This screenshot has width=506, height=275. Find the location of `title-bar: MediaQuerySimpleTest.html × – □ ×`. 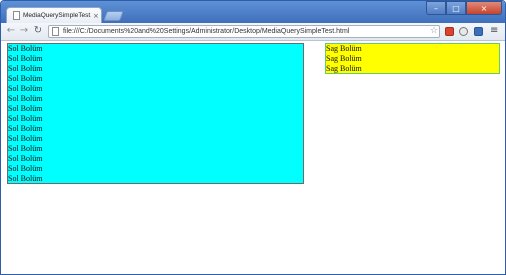

title-bar: MediaQuerySimpleTest.html × – □ × is located at coordinates (253, 12).